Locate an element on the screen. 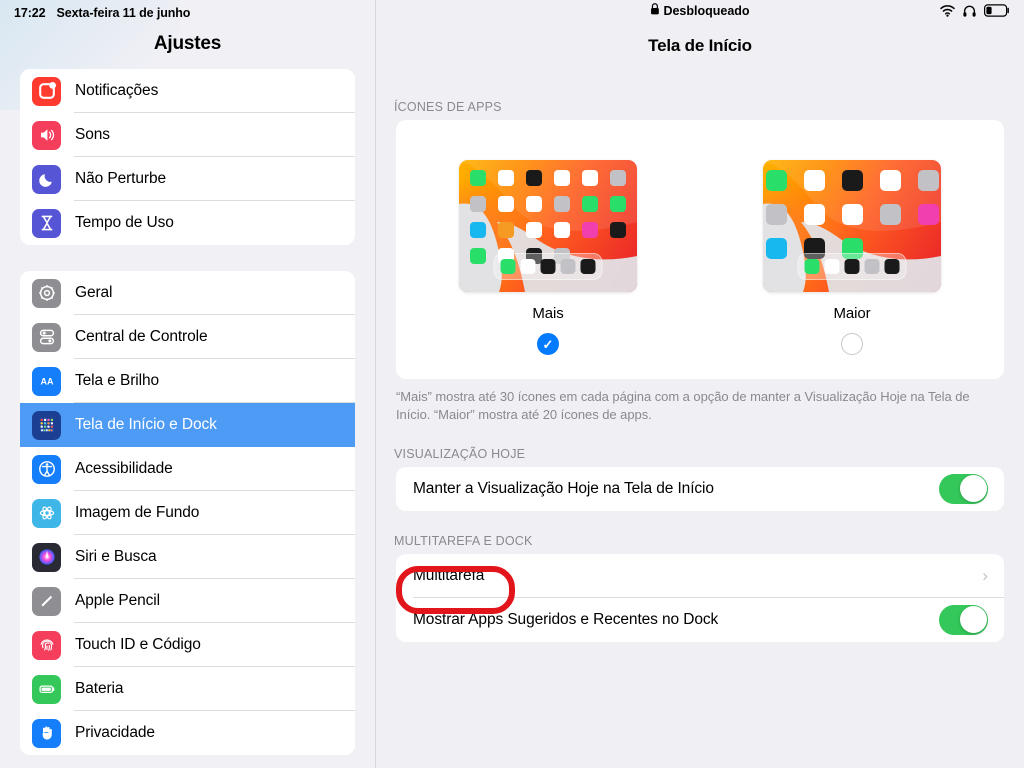 This screenshot has height=768, width=1024. toggle-keep-today-view is located at coordinates (963, 488).